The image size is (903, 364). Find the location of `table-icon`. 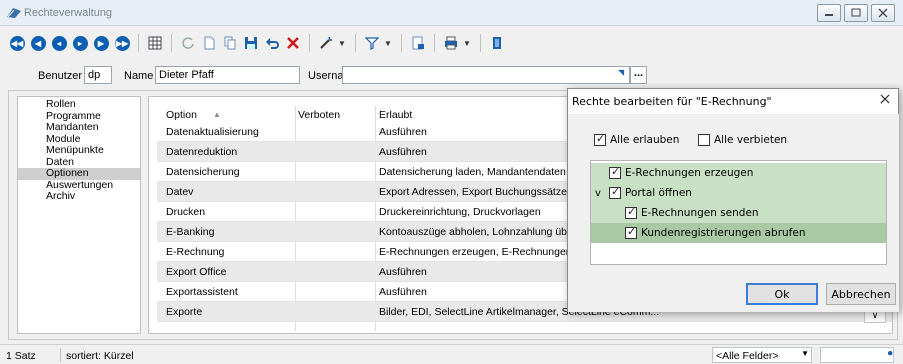

table-icon is located at coordinates (155, 43).